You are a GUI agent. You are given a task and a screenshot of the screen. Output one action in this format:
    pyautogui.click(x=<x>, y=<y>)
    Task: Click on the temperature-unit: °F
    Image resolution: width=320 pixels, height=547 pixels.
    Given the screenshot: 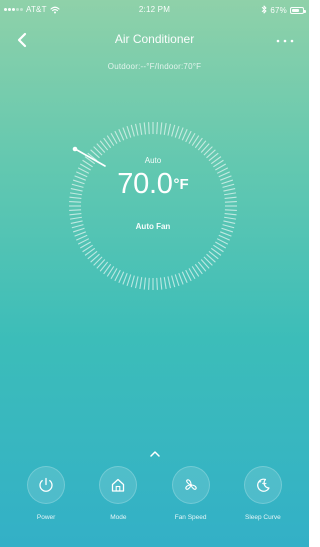 What is the action you would take?
    pyautogui.click(x=181, y=184)
    